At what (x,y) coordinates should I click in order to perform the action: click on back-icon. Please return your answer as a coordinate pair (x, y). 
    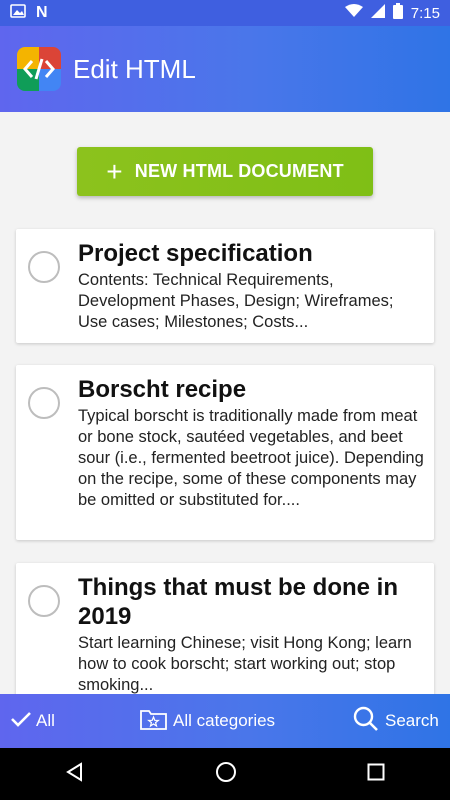
    Looking at the image, I should click on (75, 774).